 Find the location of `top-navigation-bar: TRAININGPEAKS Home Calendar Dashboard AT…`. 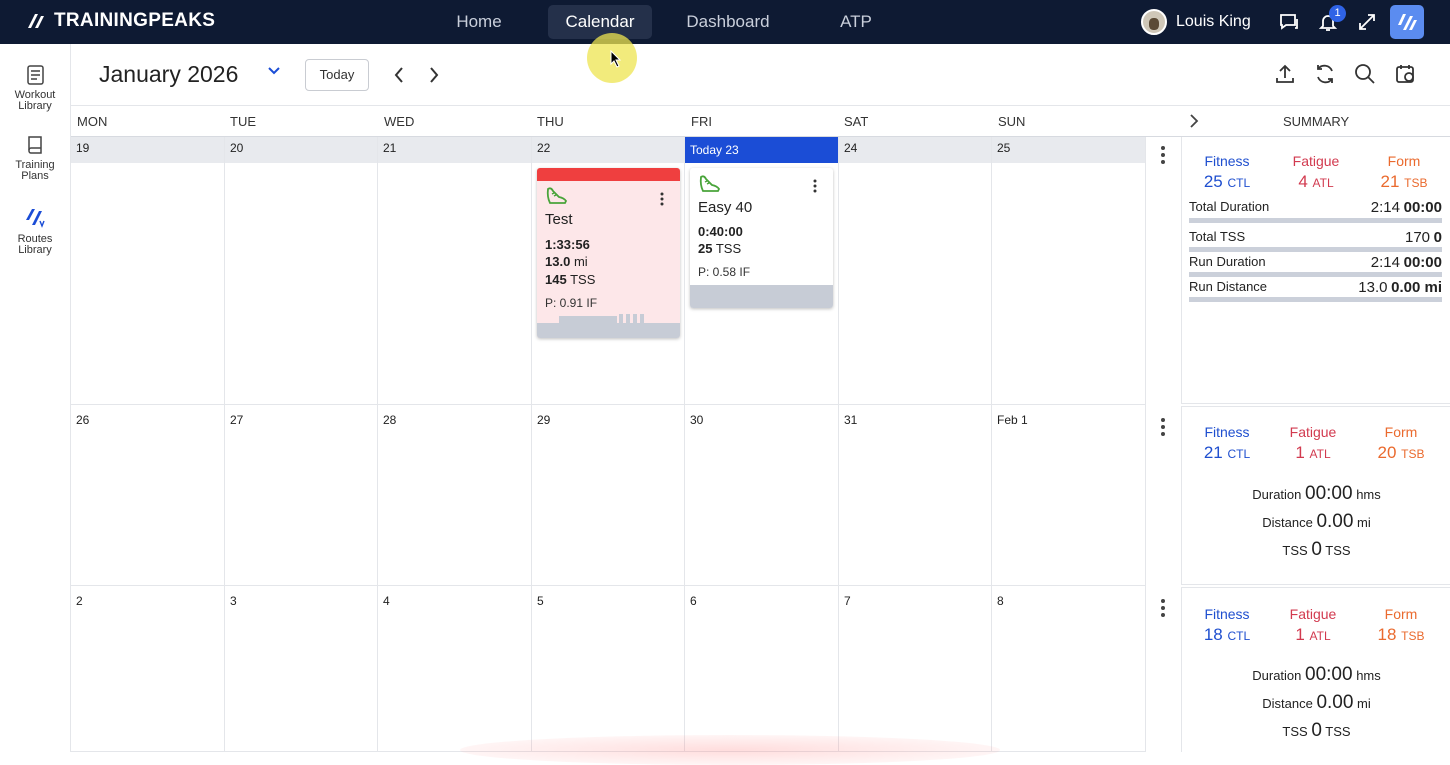

top-navigation-bar: TRAININGPEAKS Home Calendar Dashboard AT… is located at coordinates (725, 22).